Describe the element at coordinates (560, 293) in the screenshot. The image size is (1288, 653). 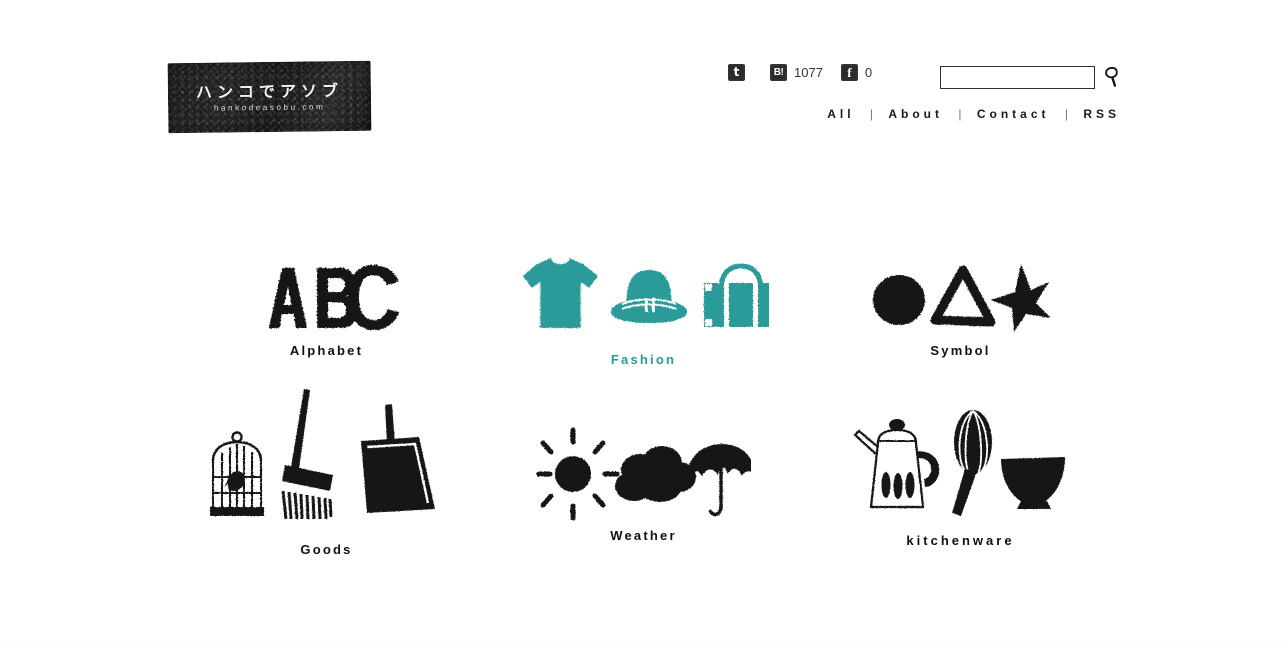
I see `tshirt-stamp` at that location.